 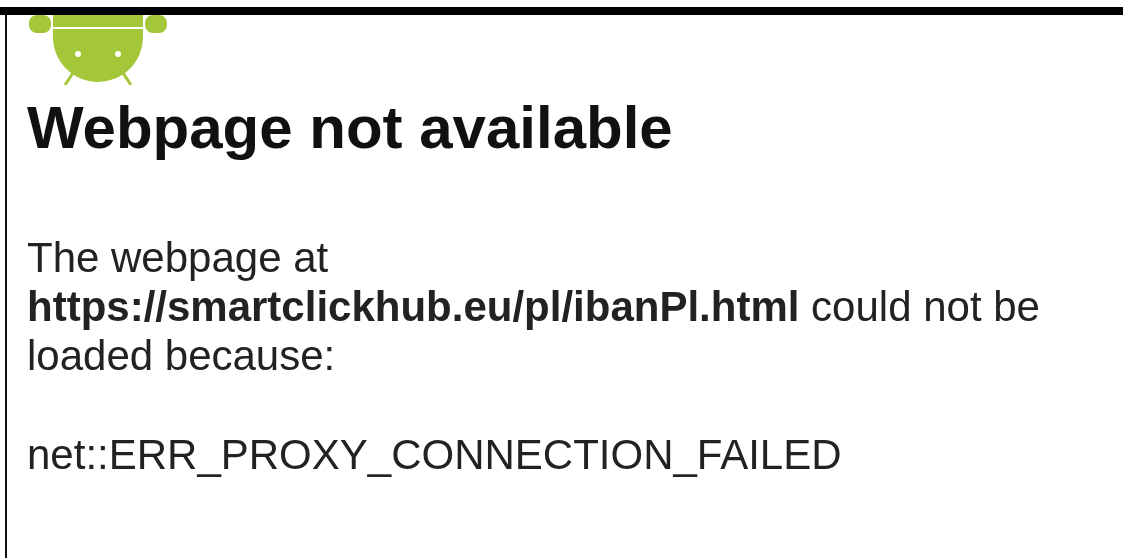 I want to click on error-code: net::ERR_PROXY_CONNECTION_FAILED, so click(x=435, y=454).